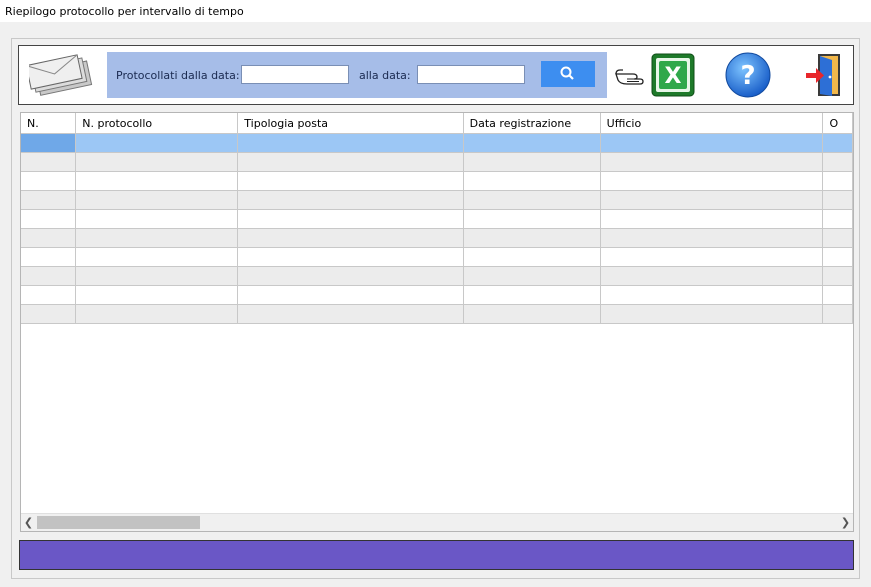 The image size is (871, 587). I want to click on help-icon: ?, so click(748, 75).